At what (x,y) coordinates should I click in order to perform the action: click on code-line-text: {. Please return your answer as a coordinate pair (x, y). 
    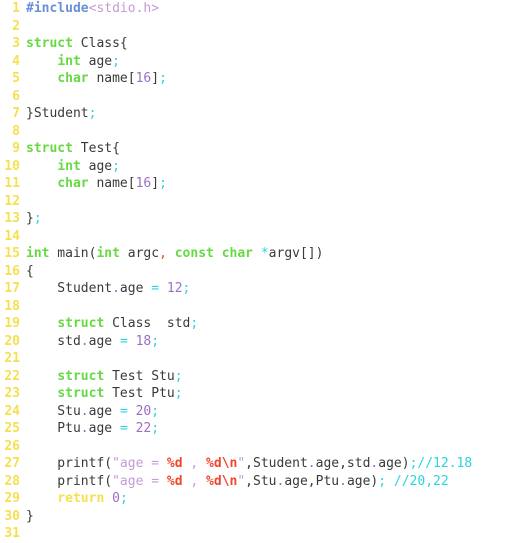
    Looking at the image, I should click on (27, 272).